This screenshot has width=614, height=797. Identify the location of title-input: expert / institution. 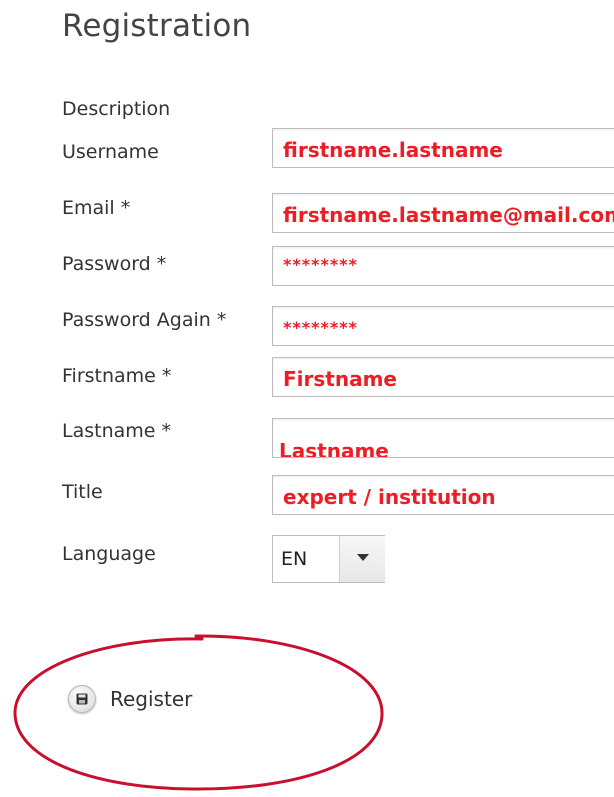
(443, 495).